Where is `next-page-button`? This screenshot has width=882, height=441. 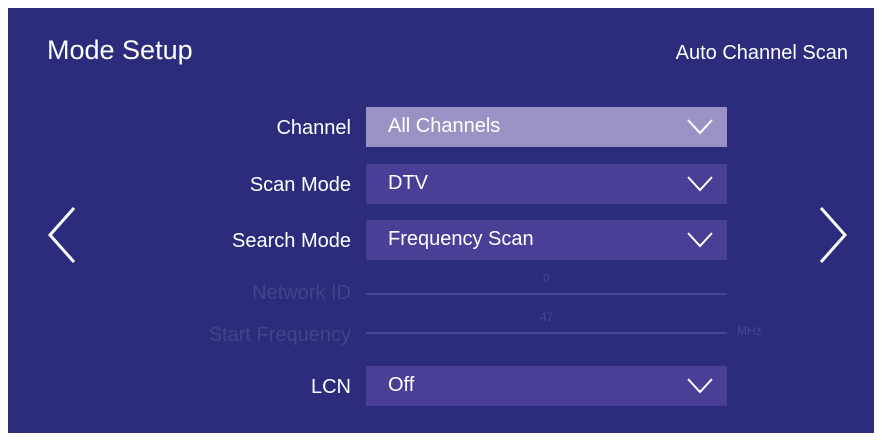
next-page-button is located at coordinates (831, 235).